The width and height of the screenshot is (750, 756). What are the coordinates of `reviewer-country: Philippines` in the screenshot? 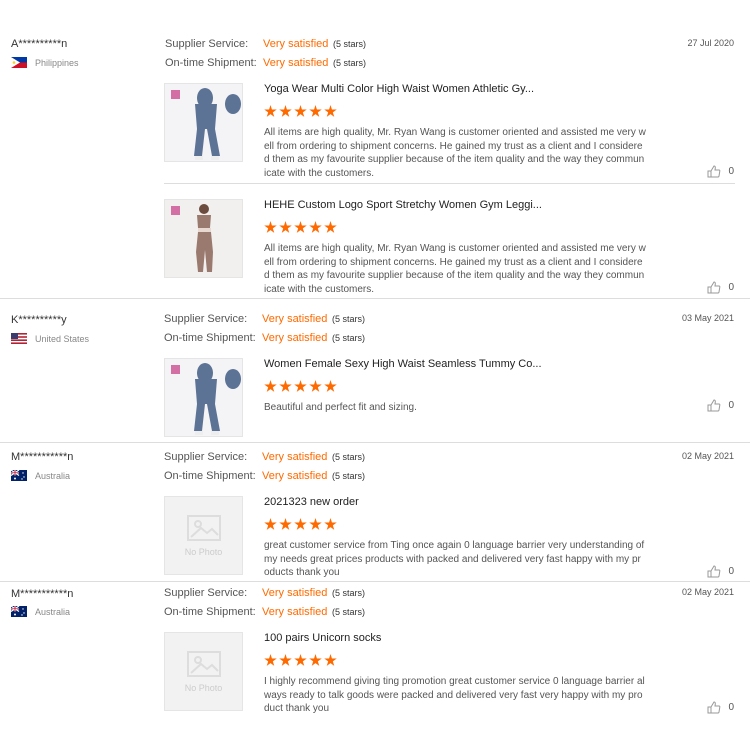 It's located at (45, 62).